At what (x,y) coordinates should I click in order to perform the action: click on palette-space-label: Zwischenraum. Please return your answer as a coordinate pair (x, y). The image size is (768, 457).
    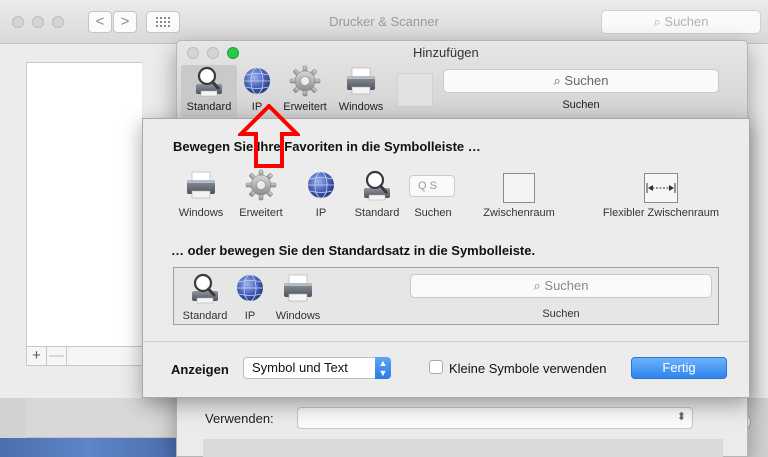
    Looking at the image, I should click on (519, 213).